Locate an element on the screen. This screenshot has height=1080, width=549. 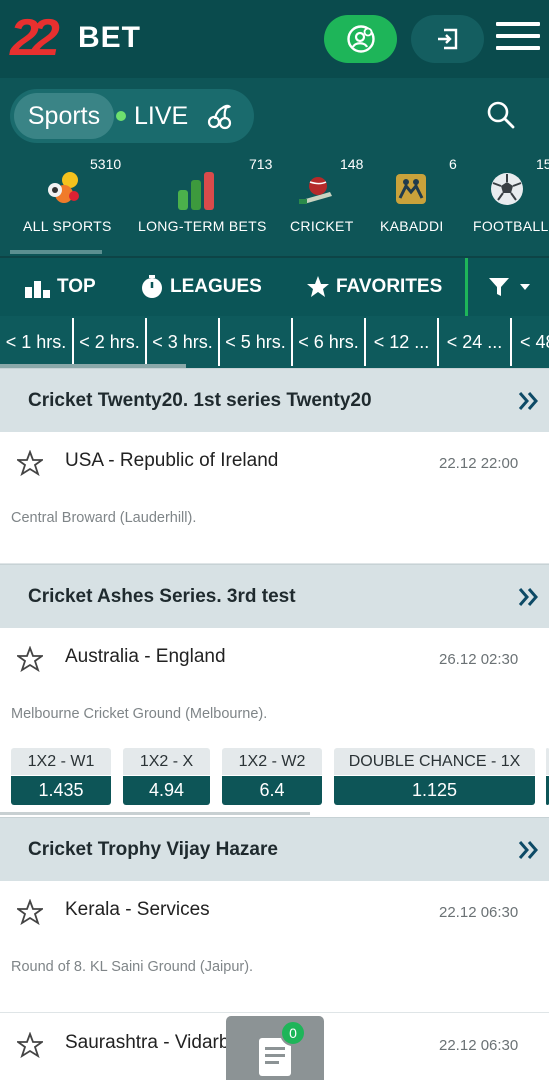
league-title: Cricket Twenty20. 1st series Twenty20 is located at coordinates (200, 400).